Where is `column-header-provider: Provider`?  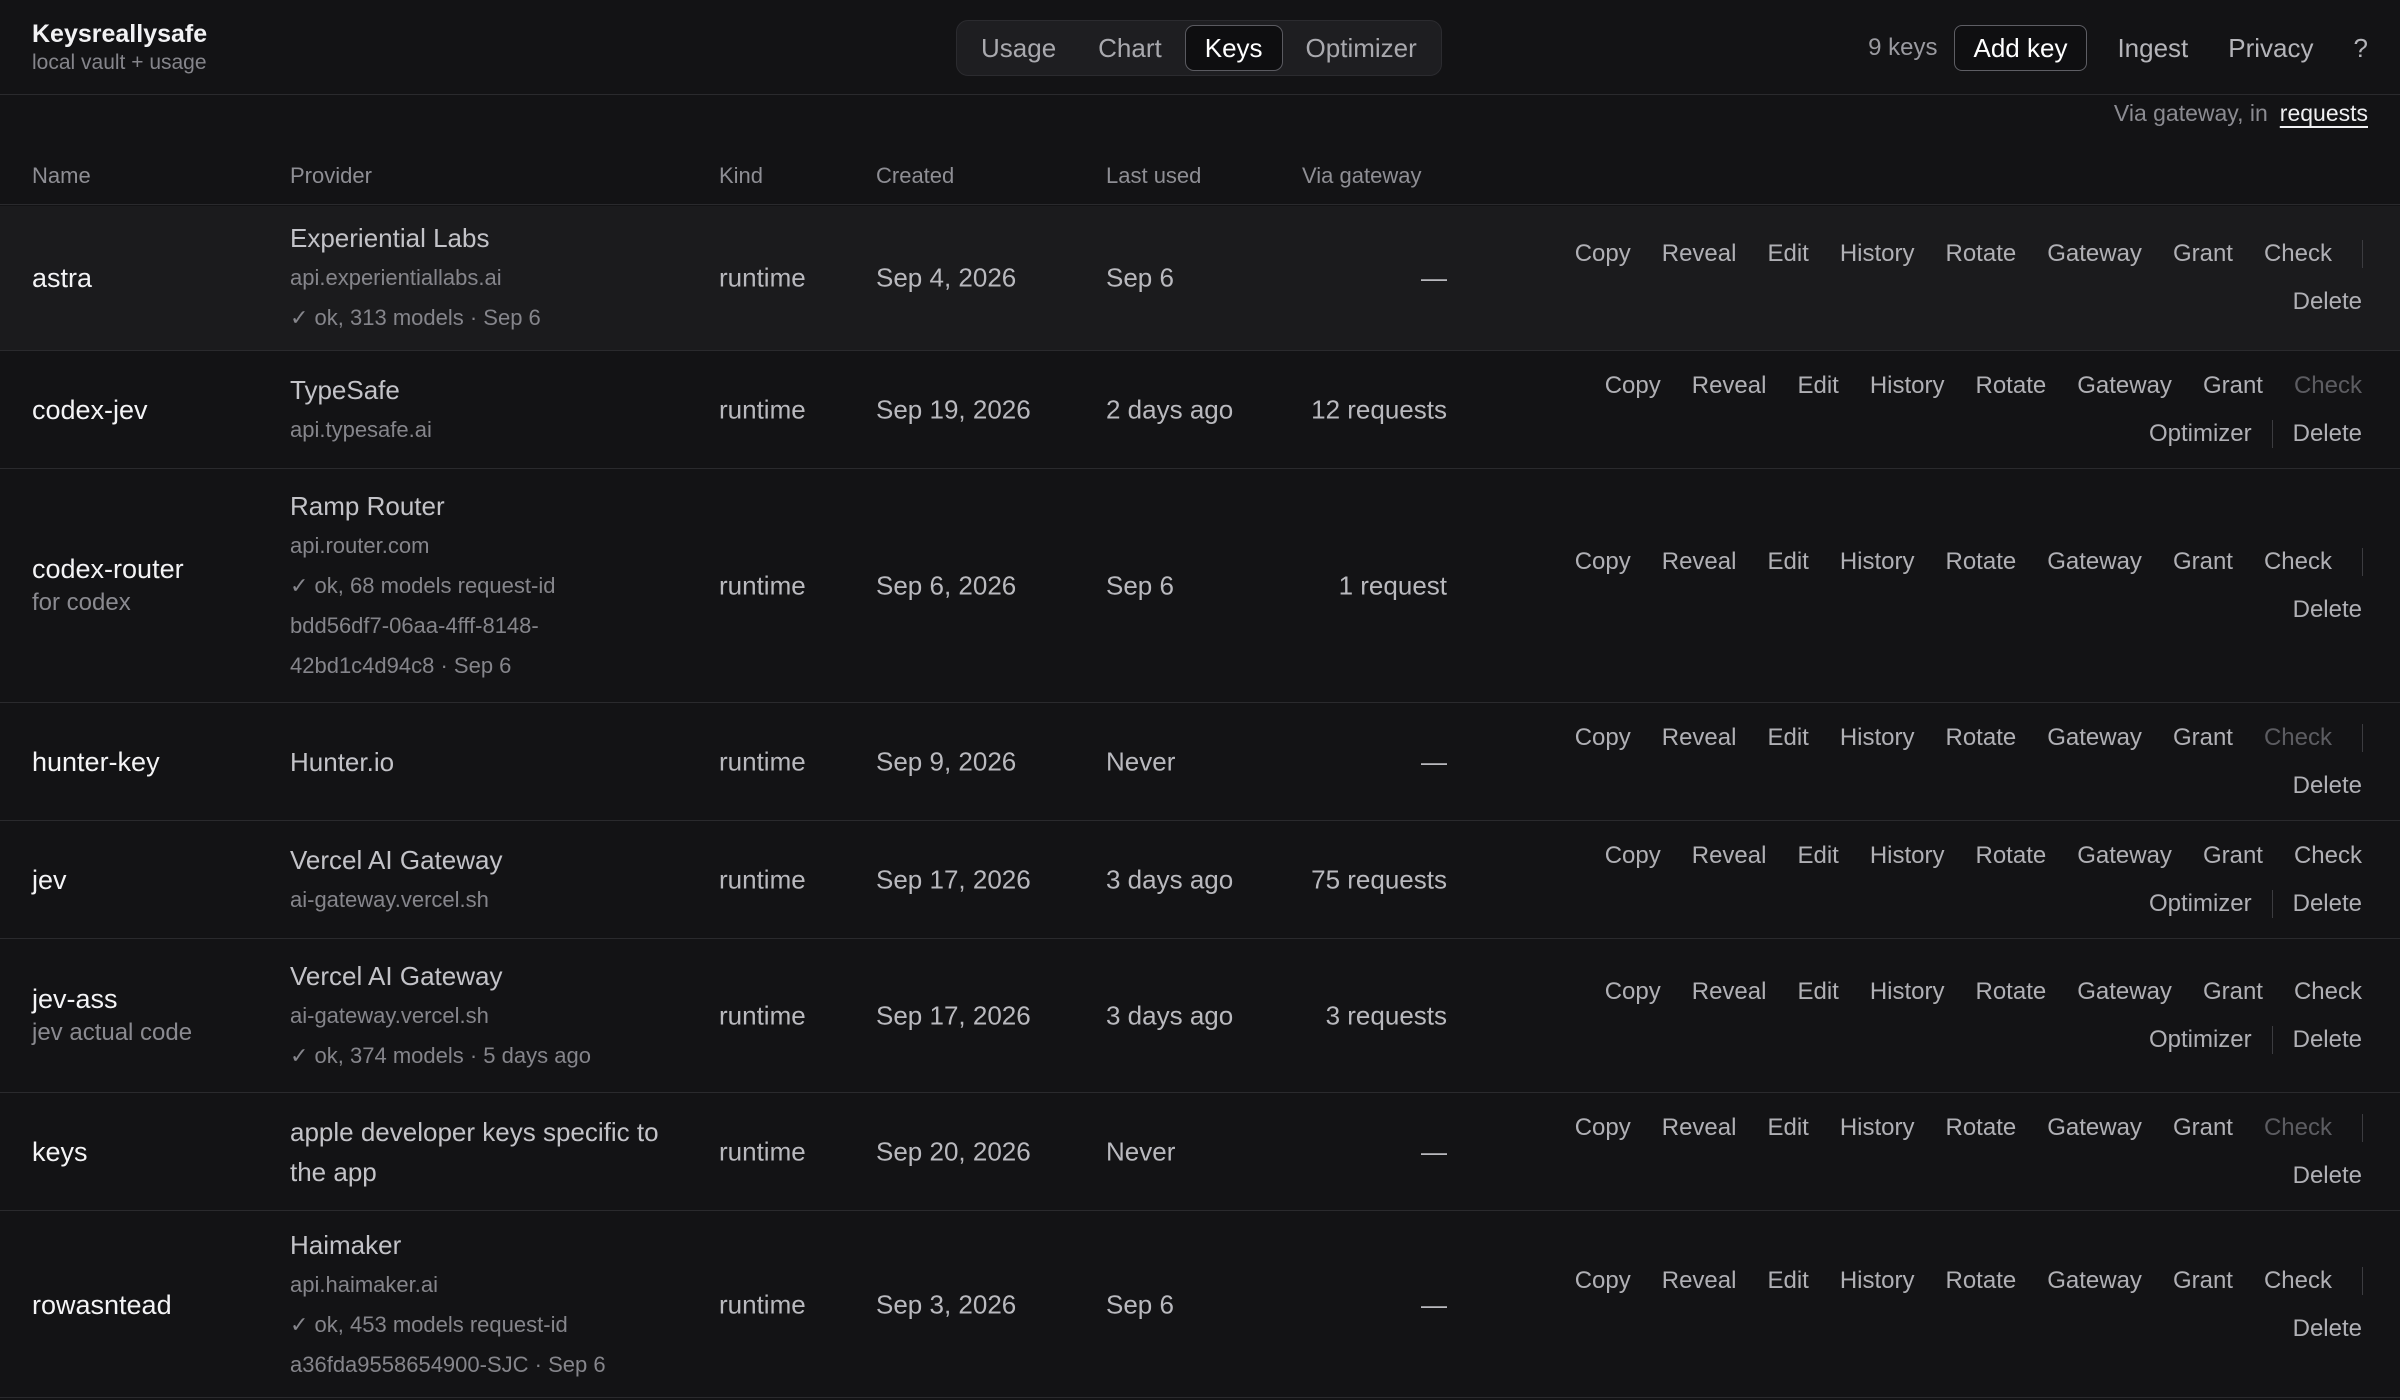 column-header-provider: Provider is located at coordinates (331, 176).